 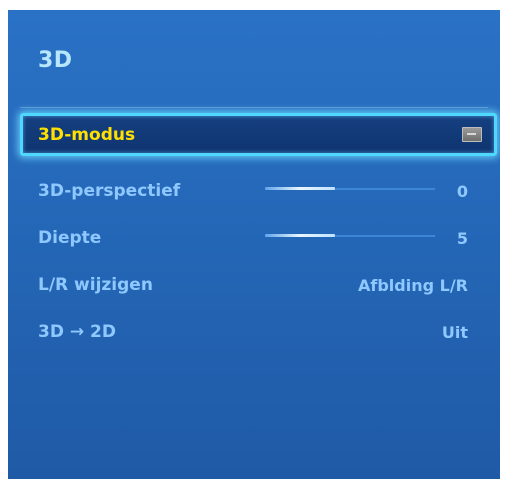 I want to click on menu-item-3d-to-2d: 3D → 2D Uit, so click(x=253, y=332).